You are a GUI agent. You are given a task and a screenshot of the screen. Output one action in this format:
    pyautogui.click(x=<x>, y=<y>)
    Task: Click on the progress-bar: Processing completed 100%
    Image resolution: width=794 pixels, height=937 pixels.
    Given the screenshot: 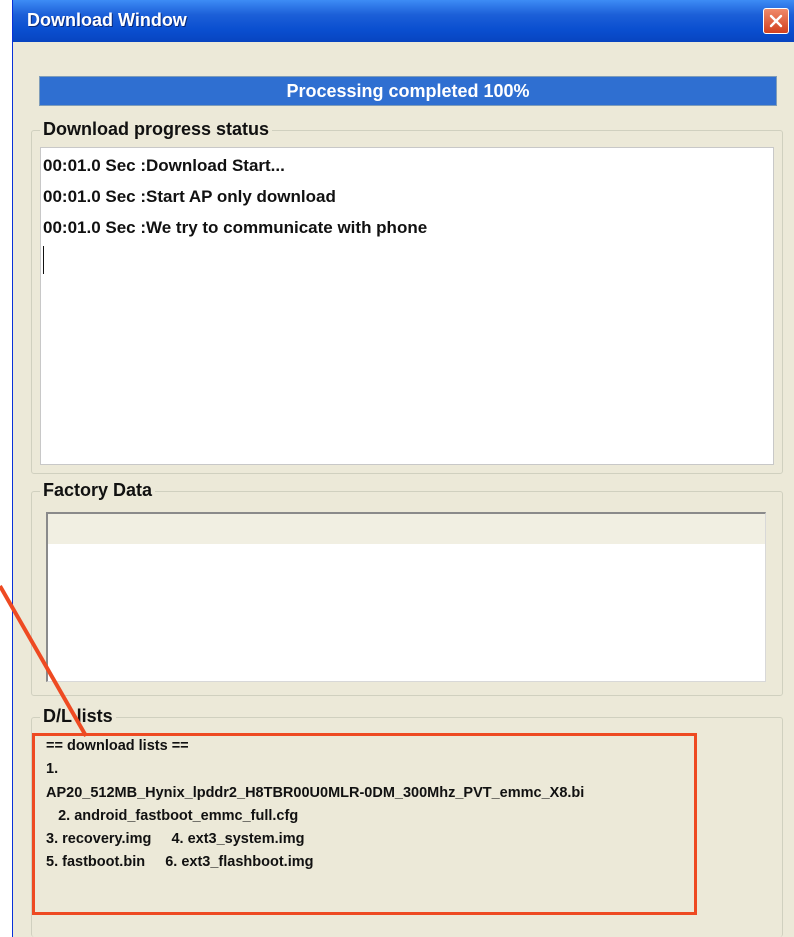 What is the action you would take?
    pyautogui.click(x=408, y=91)
    